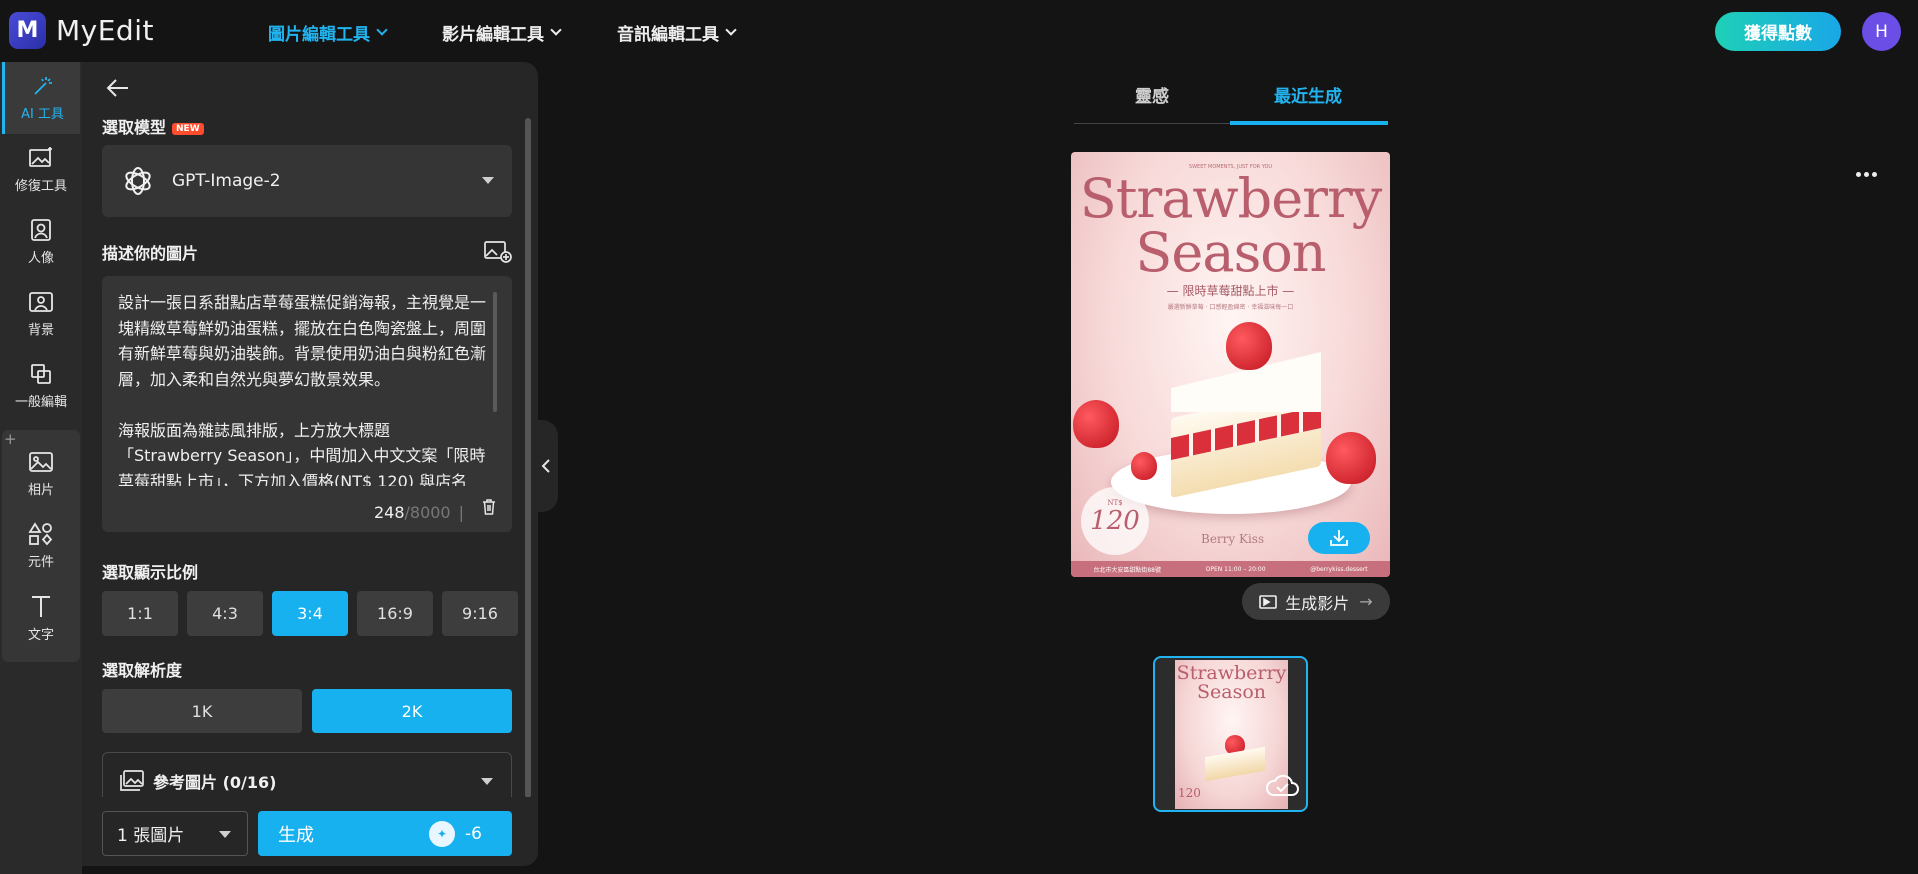 This screenshot has height=874, width=1918. Describe the element at coordinates (150, 253) in the screenshot. I see `describe-label: 描述你的圖片` at that location.